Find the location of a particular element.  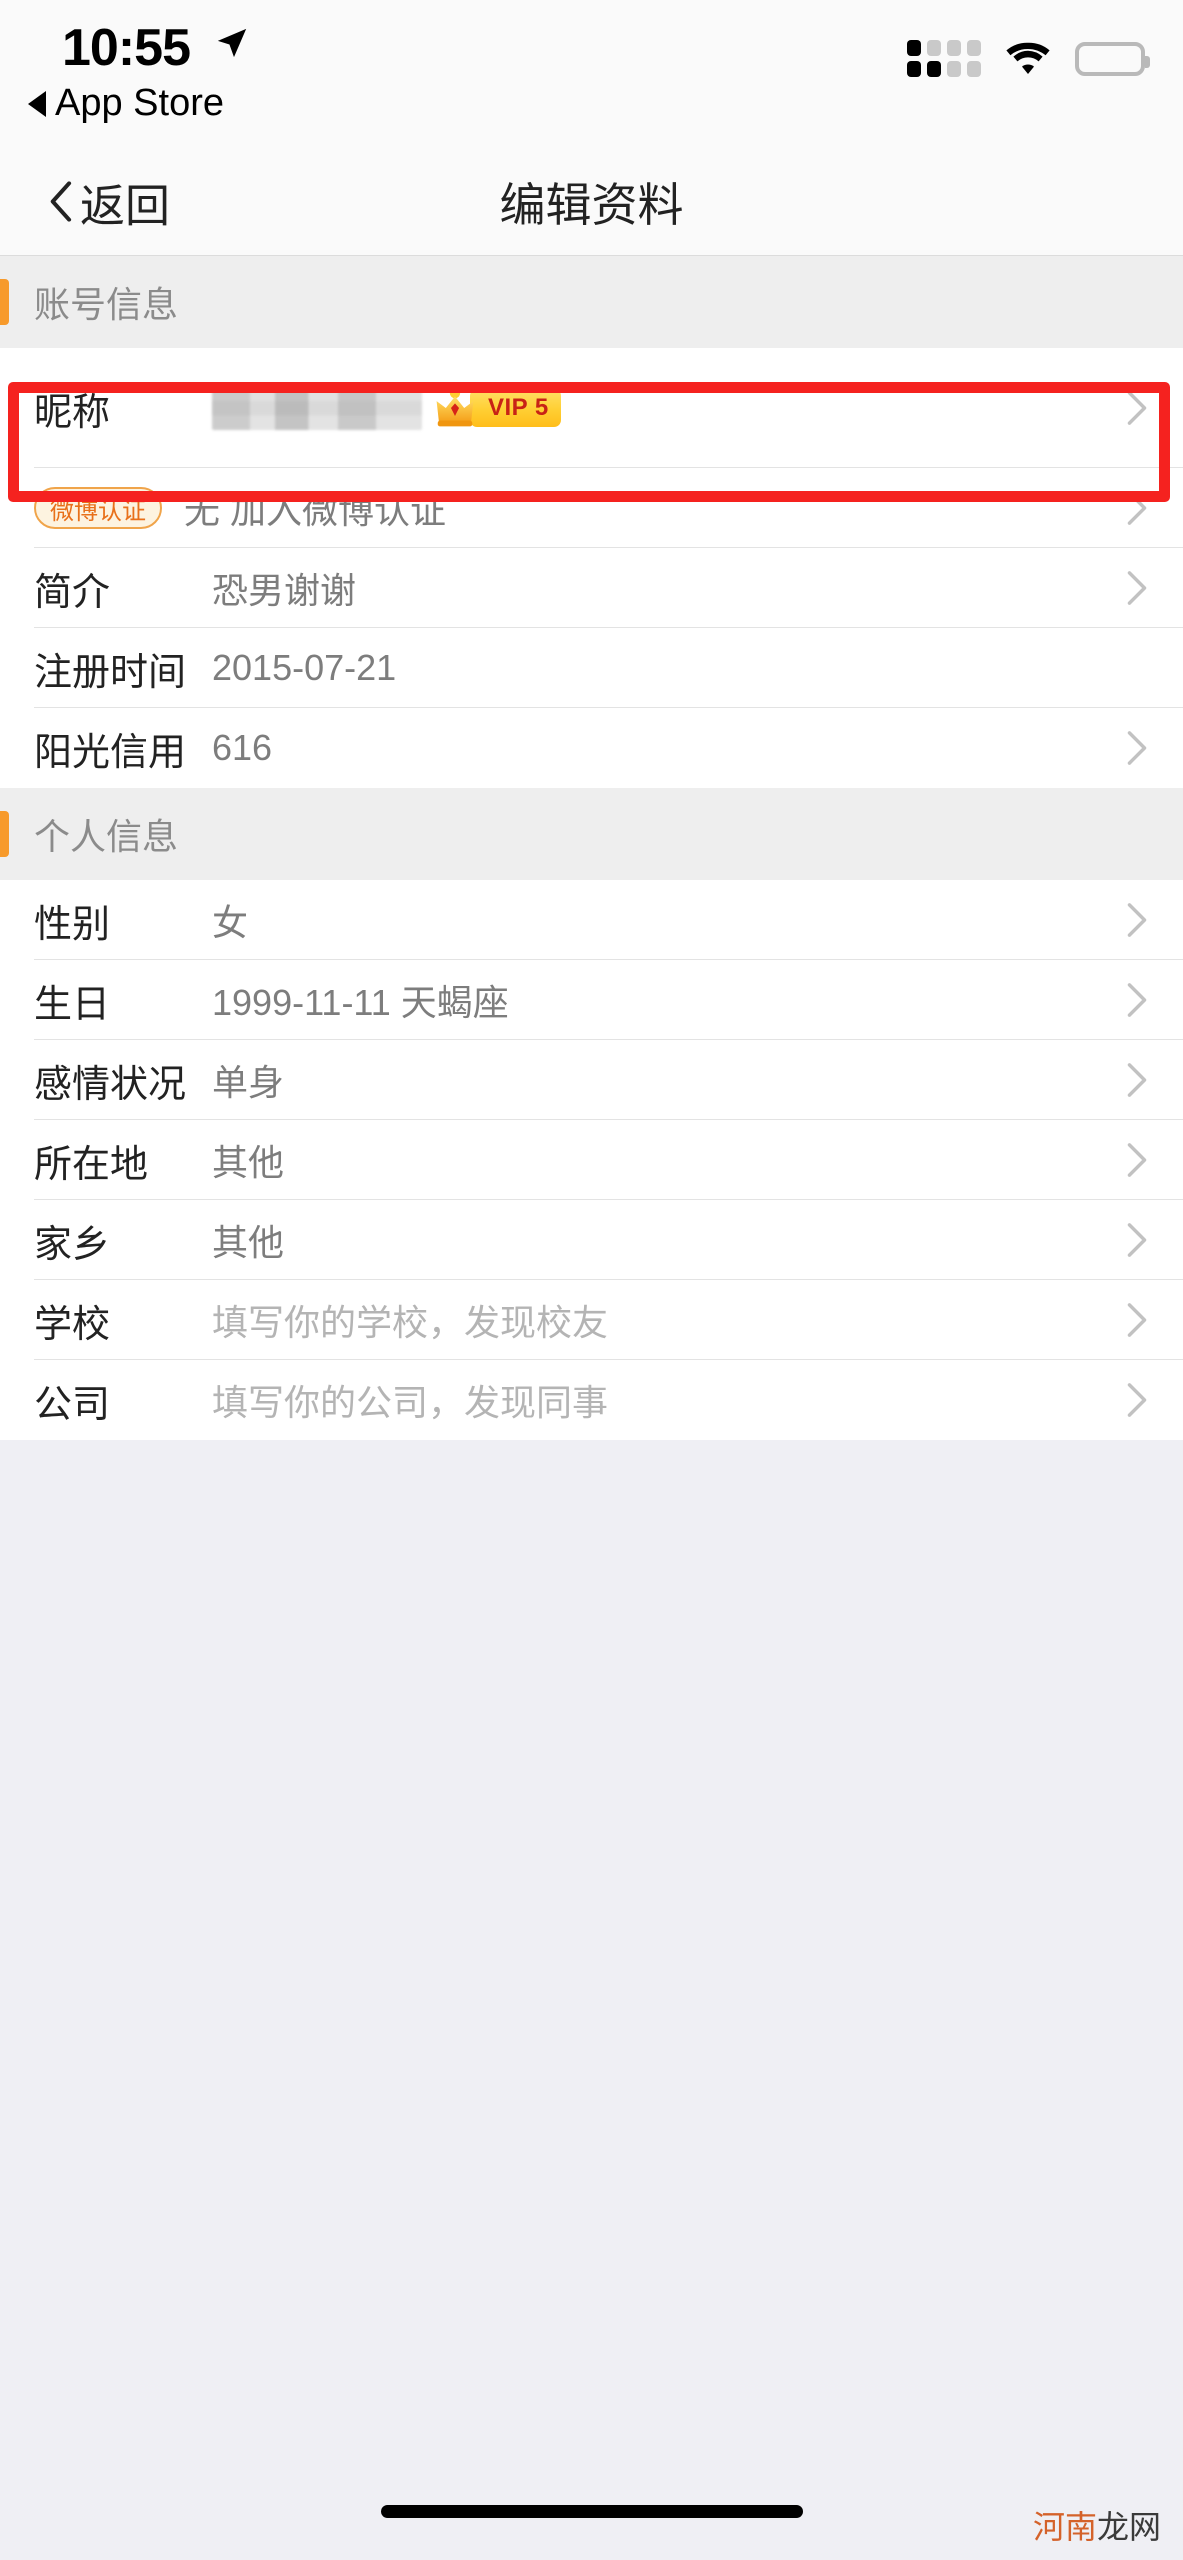

vip-badge: VIP 5 is located at coordinates (496, 408).